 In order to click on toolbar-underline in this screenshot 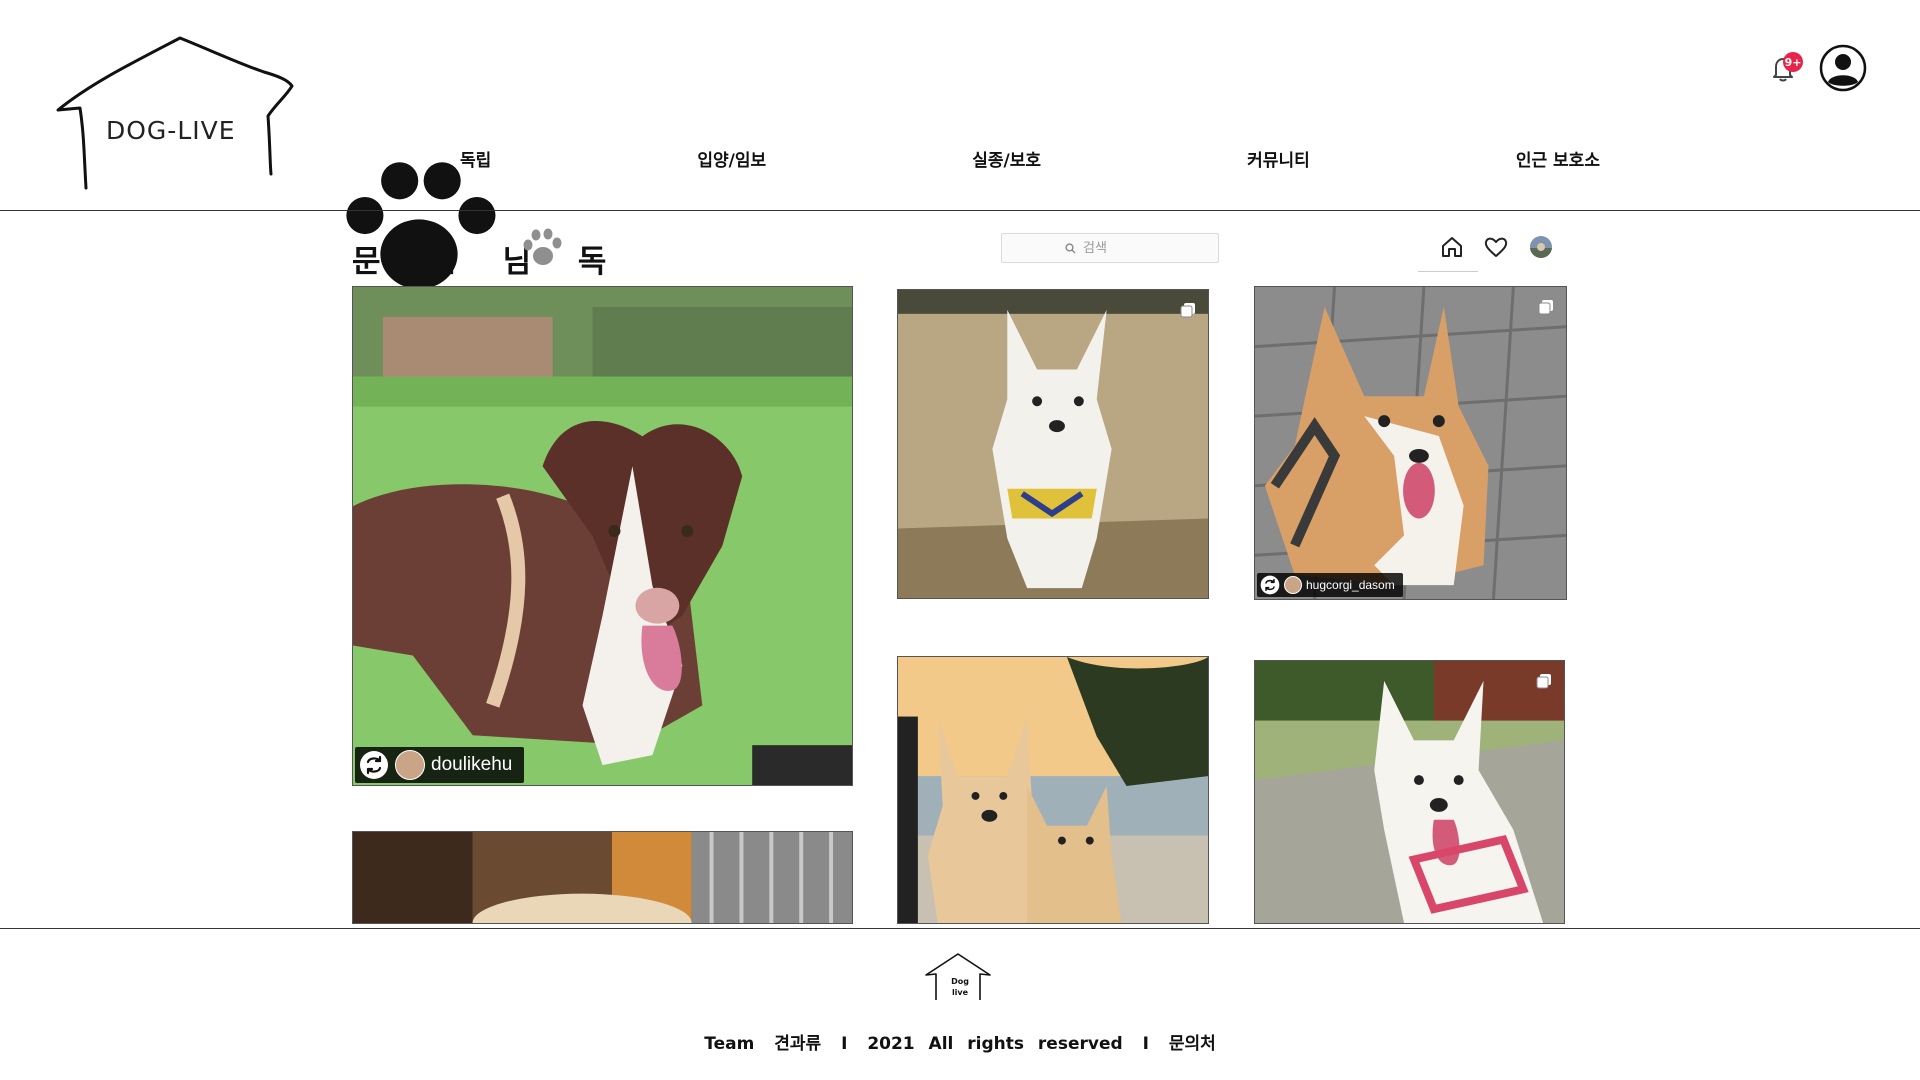, I will do `click(1448, 271)`.